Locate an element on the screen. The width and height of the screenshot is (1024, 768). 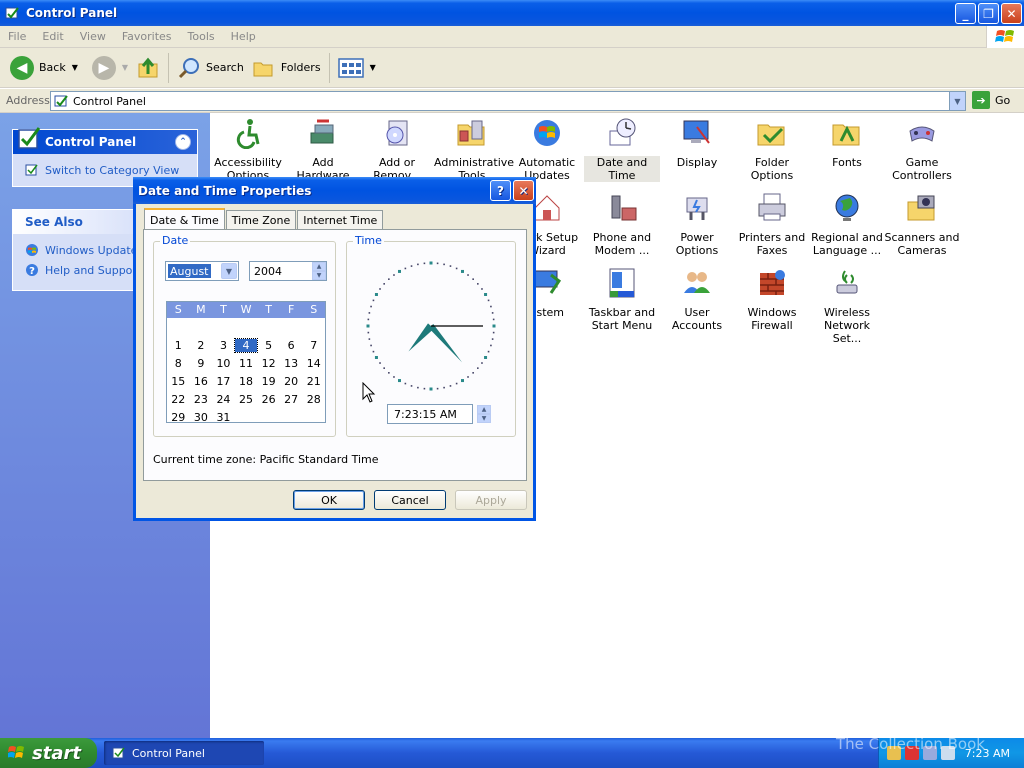
dialog-close-button: ✕ is located at coordinates (523, 190).